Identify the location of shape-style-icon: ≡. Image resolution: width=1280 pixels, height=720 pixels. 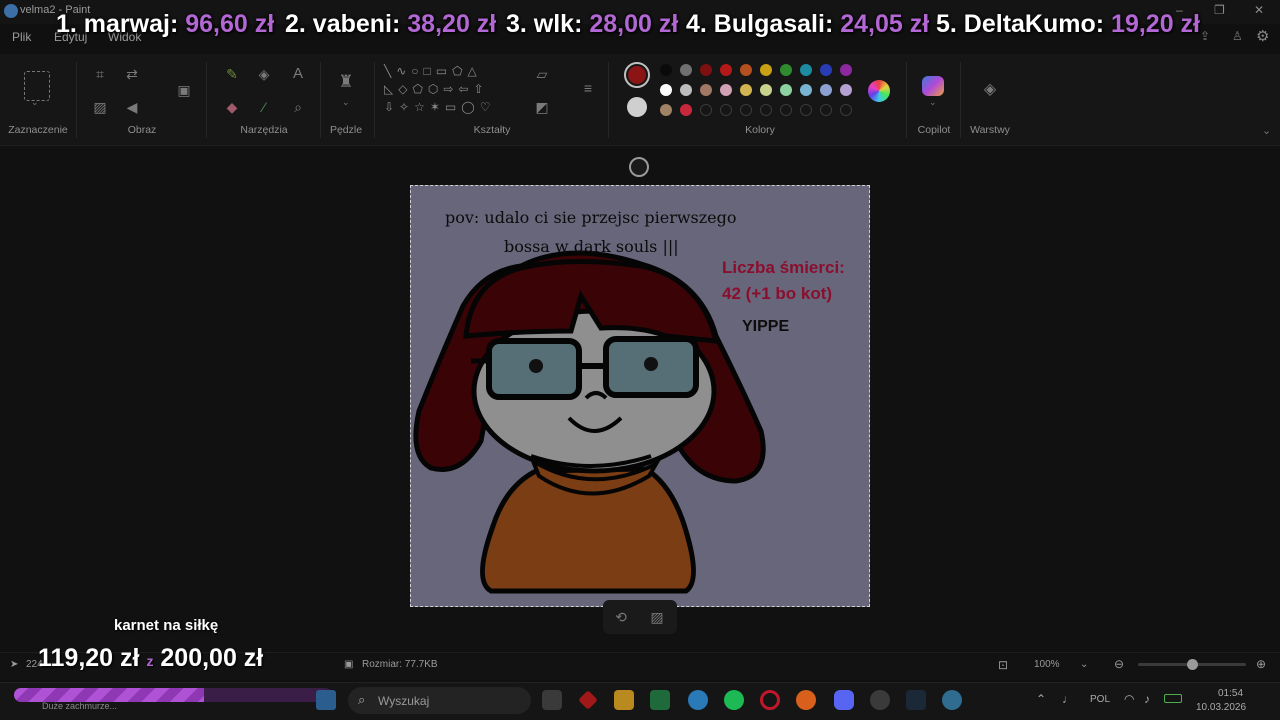
(588, 88).